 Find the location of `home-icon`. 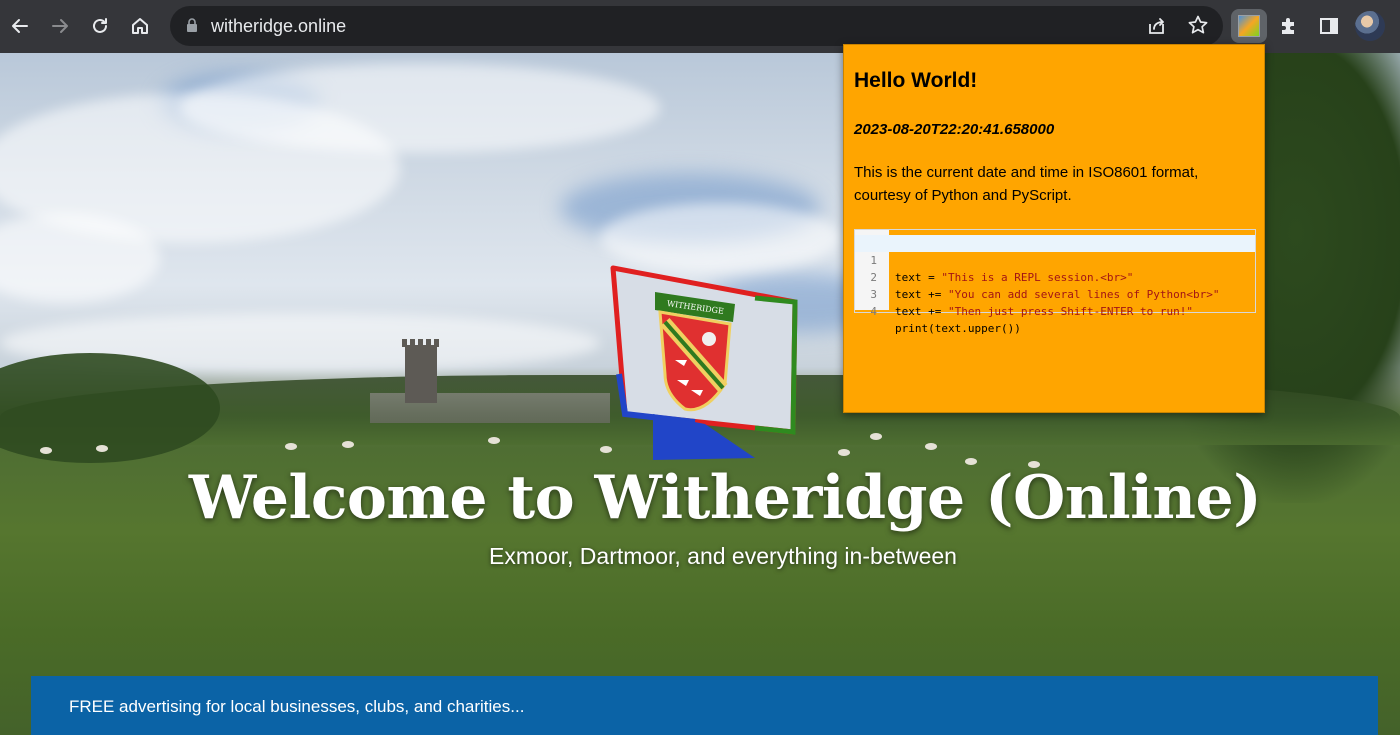

home-icon is located at coordinates (140, 26).